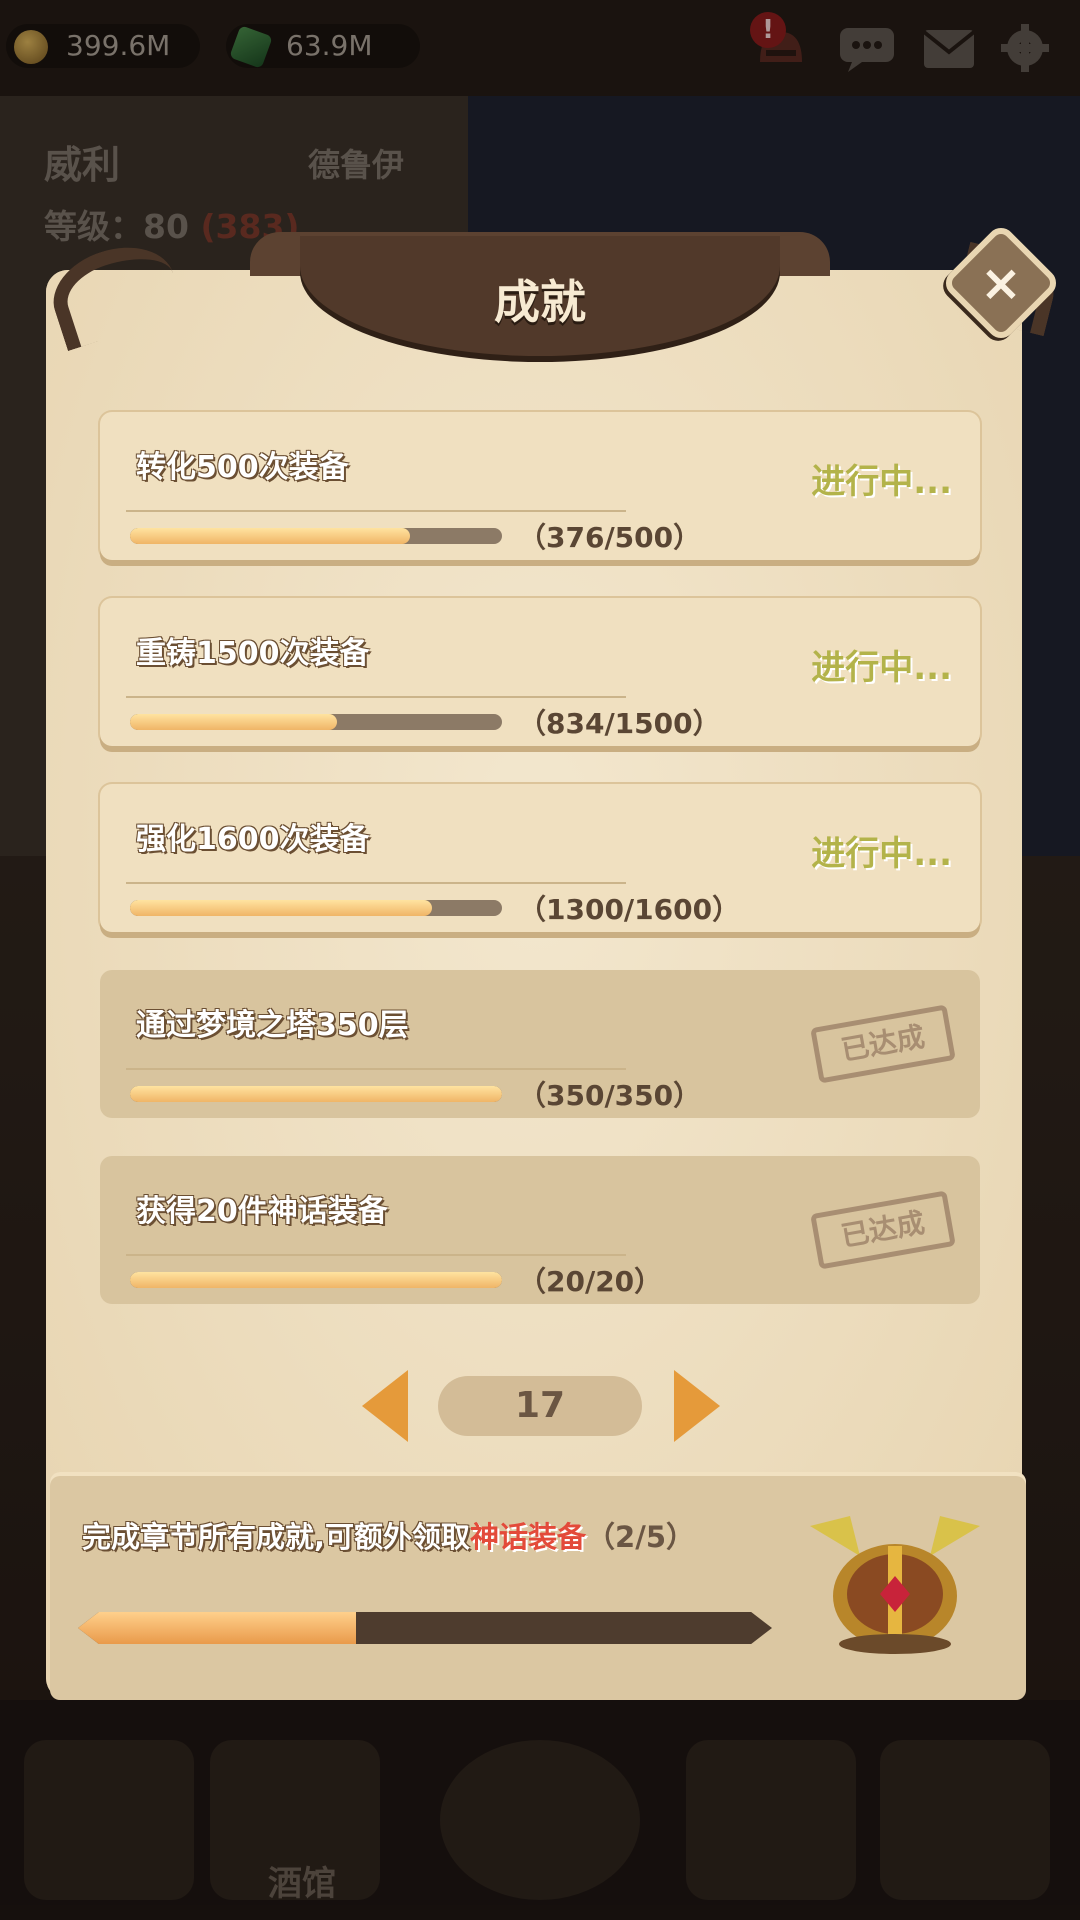  What do you see at coordinates (217, 1628) in the screenshot?
I see `chapter-progress-fill` at bounding box center [217, 1628].